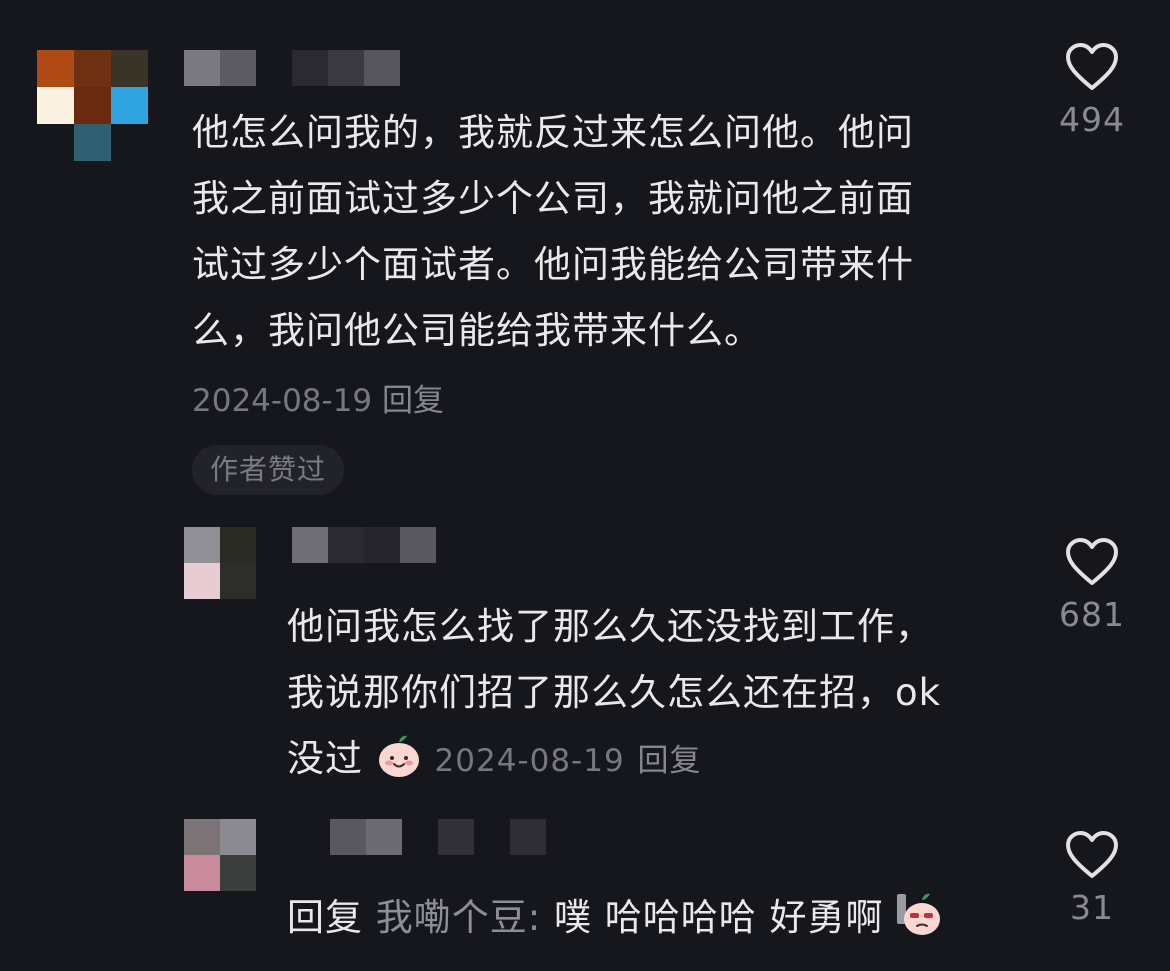  What do you see at coordinates (719, 917) in the screenshot?
I see `comment-text: 噗 哈哈哈哈 好勇啊` at bounding box center [719, 917].